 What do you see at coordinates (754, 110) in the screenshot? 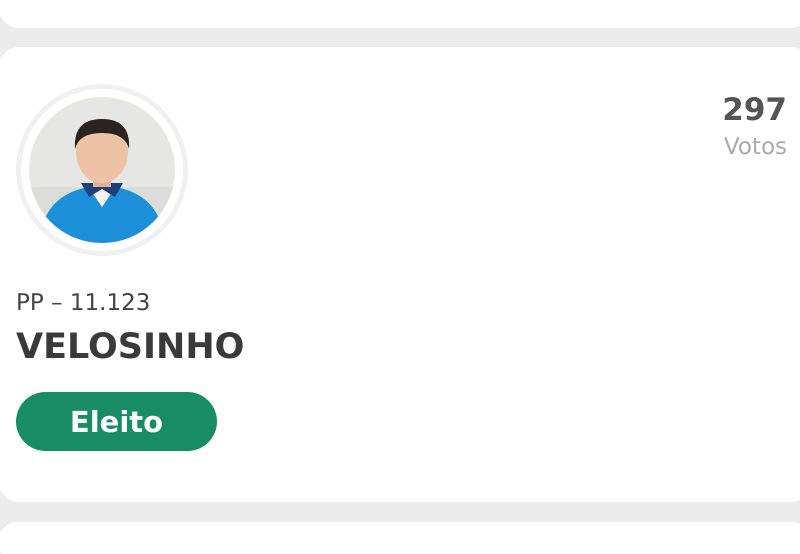
I see `vote-count: 297` at bounding box center [754, 110].